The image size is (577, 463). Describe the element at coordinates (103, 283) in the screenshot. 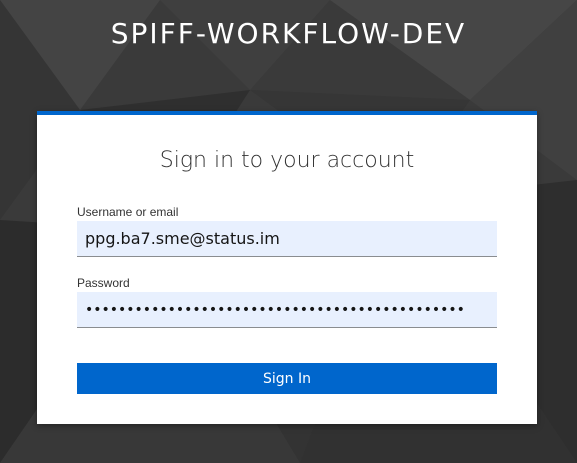

I see `password-label: Password` at that location.